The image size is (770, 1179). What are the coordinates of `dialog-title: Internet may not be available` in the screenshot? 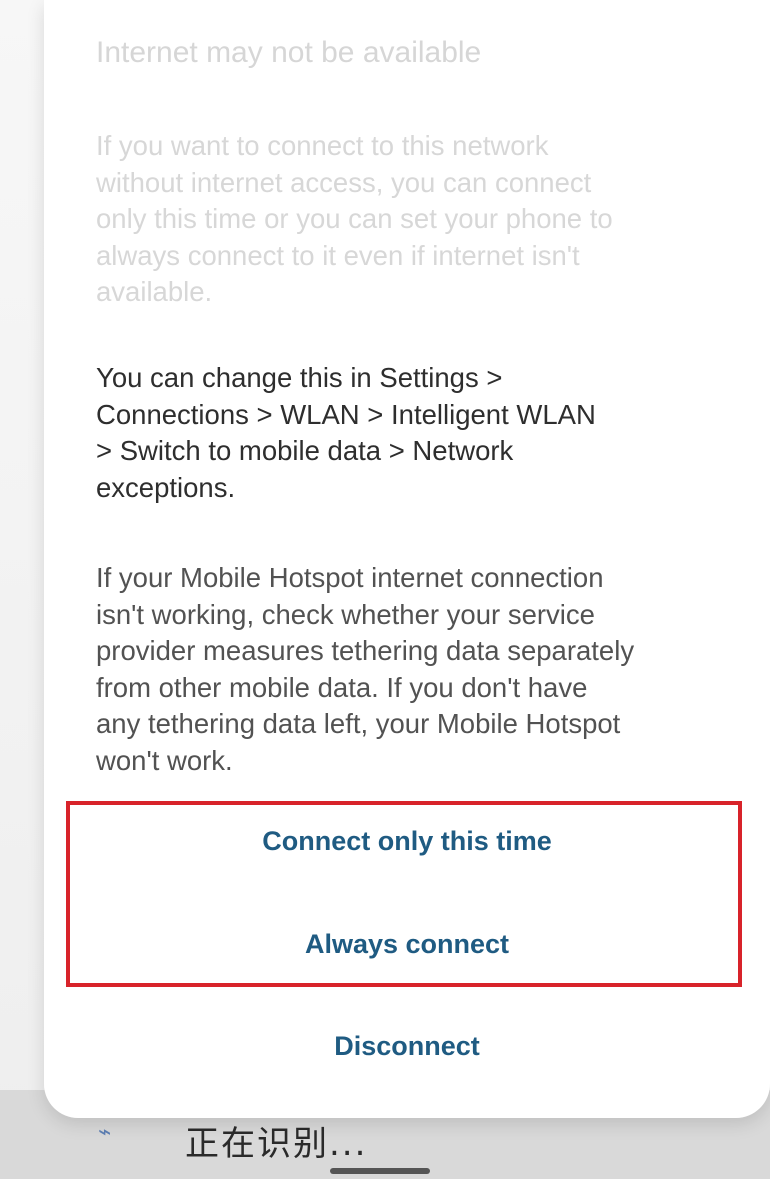 It's located at (289, 52).